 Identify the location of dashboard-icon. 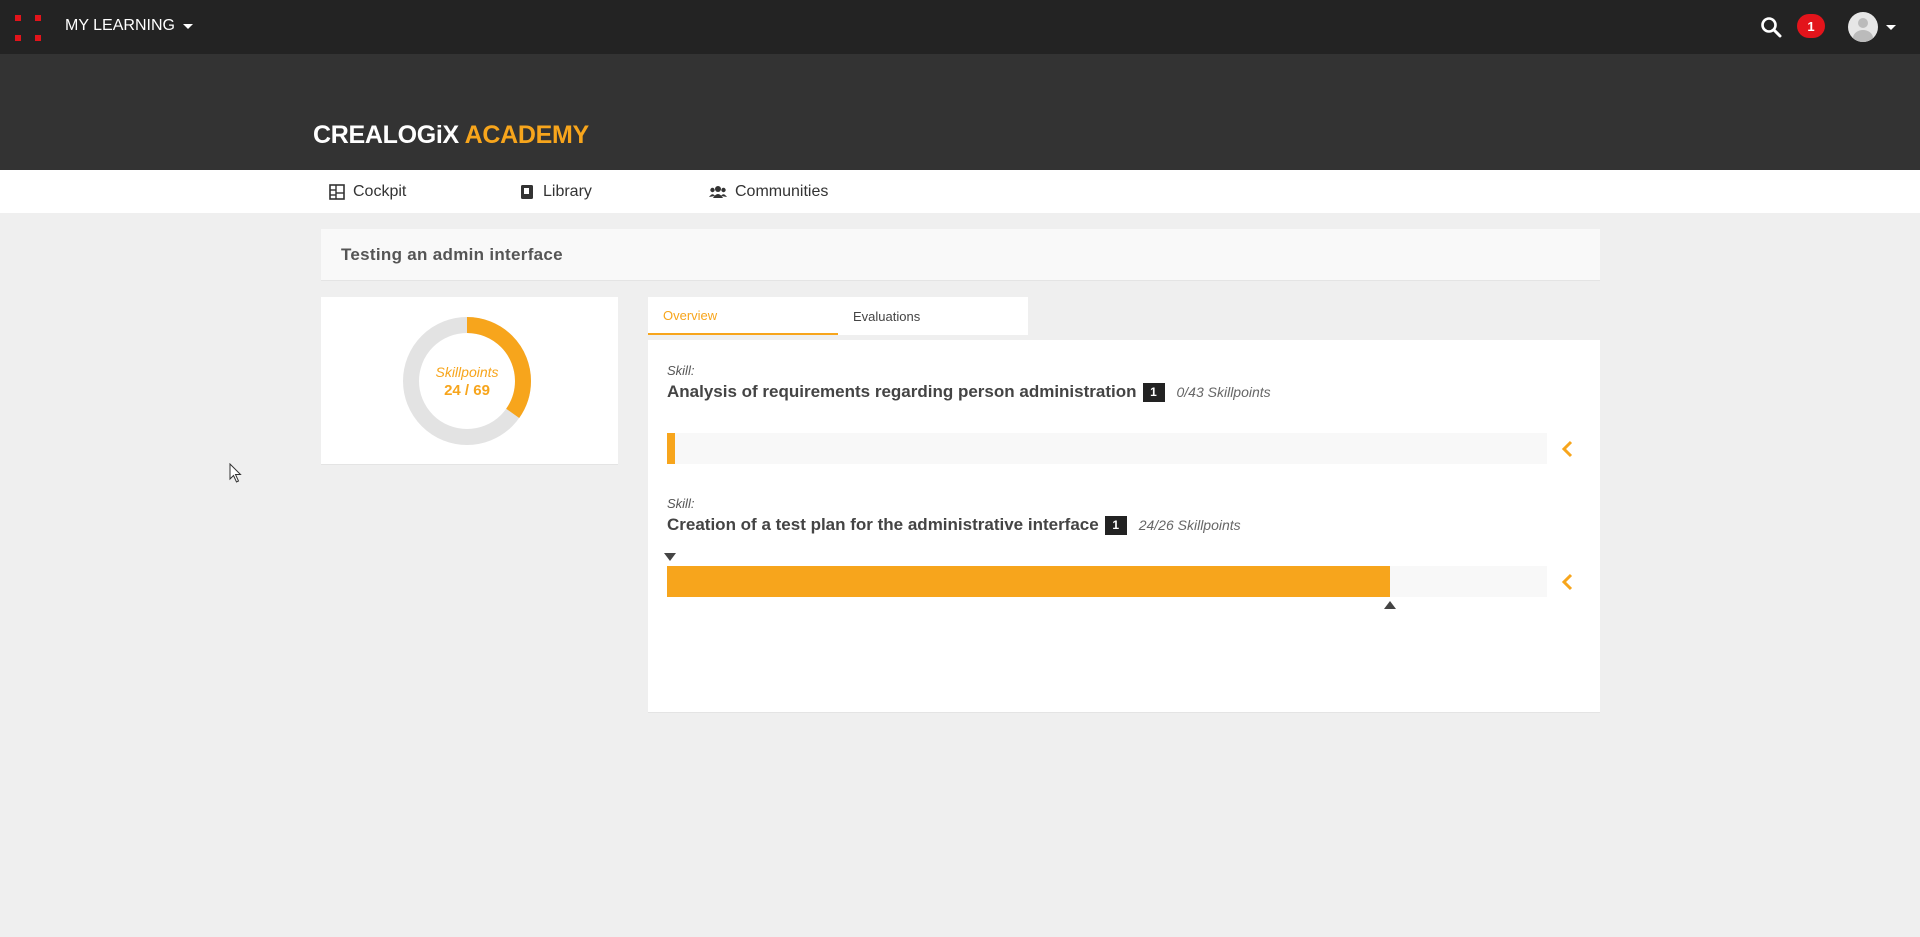
(337, 191).